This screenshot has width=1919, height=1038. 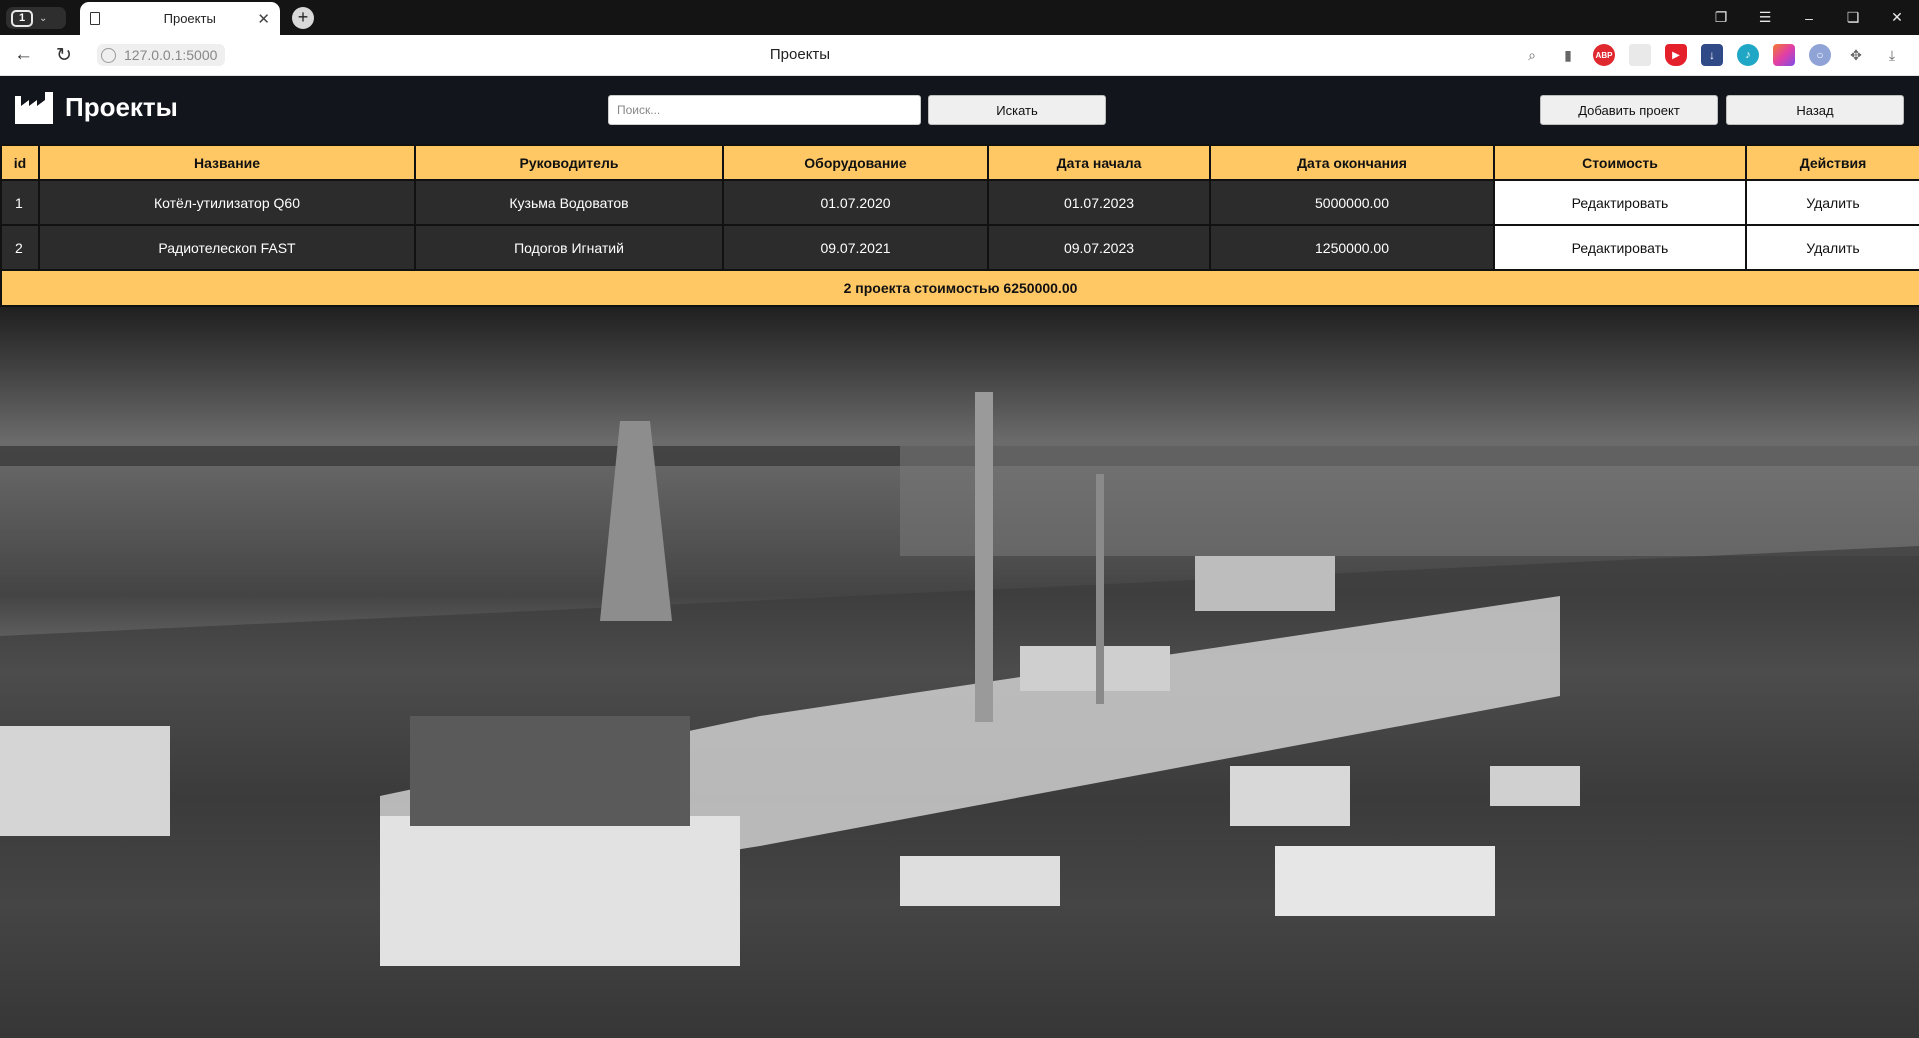 I want to click on back-button: Назад, so click(x=1815, y=110).